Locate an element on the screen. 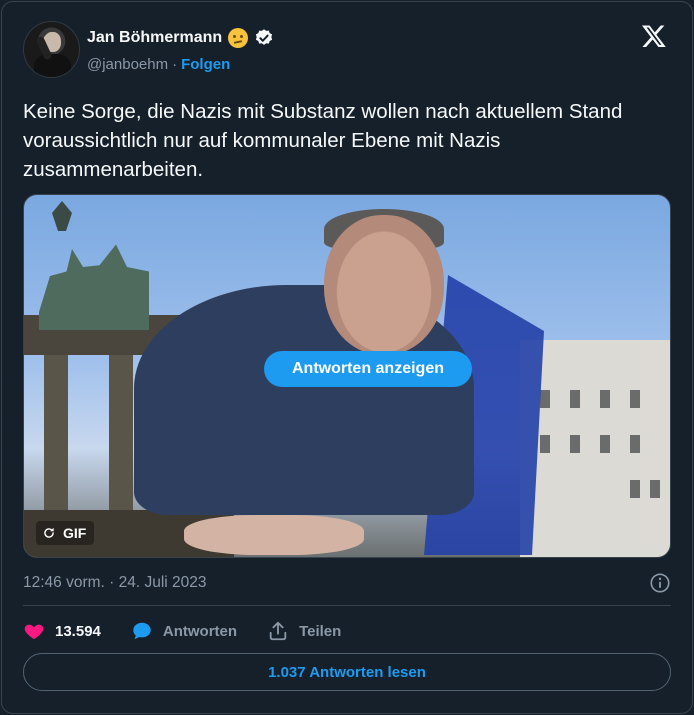  share-button: Teilen is located at coordinates (304, 631).